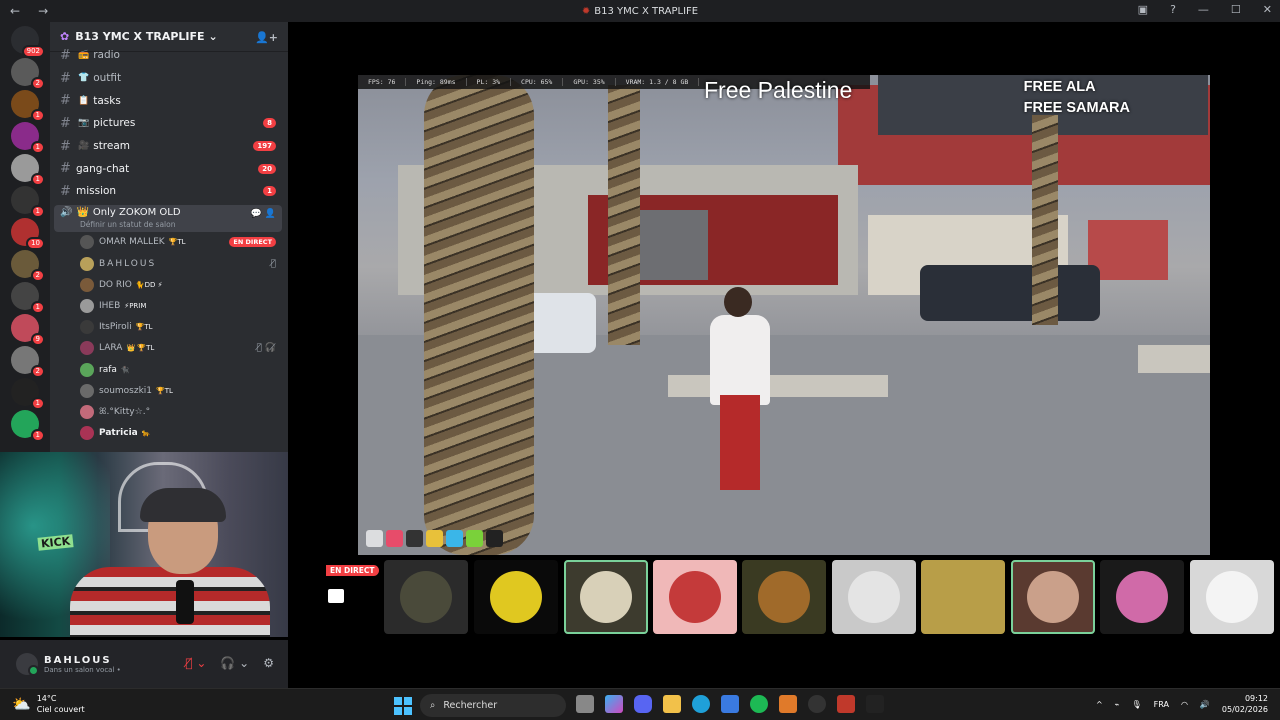 The image size is (1280, 720). Describe the element at coordinates (1245, 704) in the screenshot. I see `clock: 09:12 05/02/2026` at that location.